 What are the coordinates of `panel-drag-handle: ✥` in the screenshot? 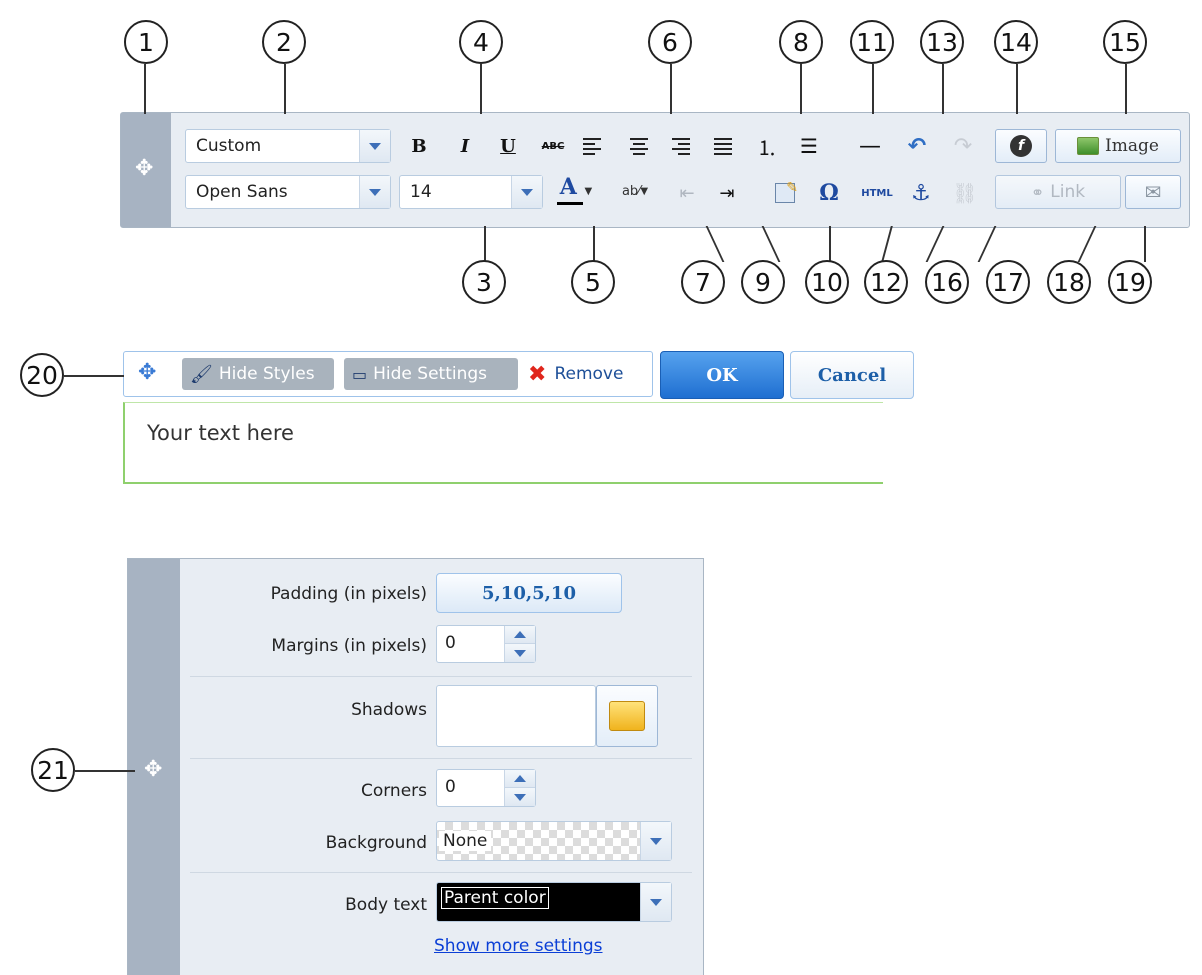 It's located at (154, 767).